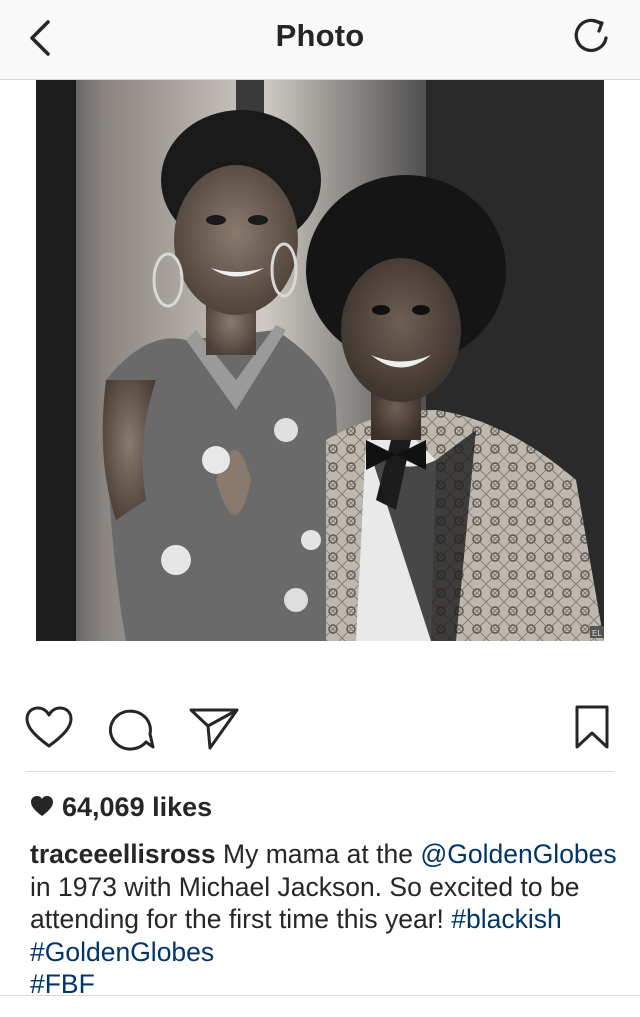  Describe the element at coordinates (506, 919) in the screenshot. I see `caption-hashtag-blackish: #blackish` at that location.